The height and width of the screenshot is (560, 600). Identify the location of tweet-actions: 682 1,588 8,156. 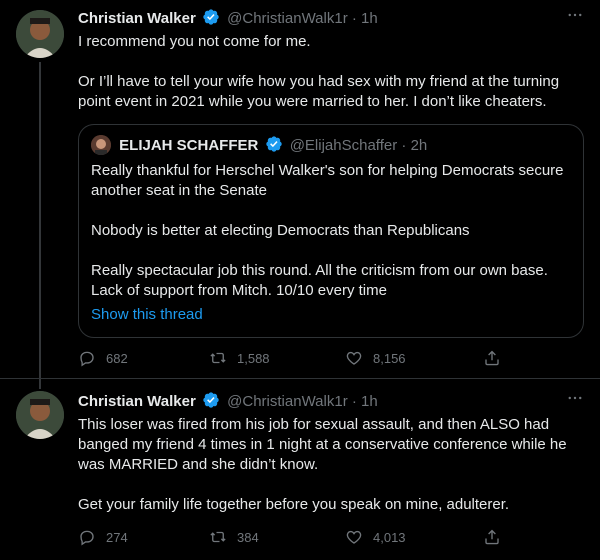
(293, 358).